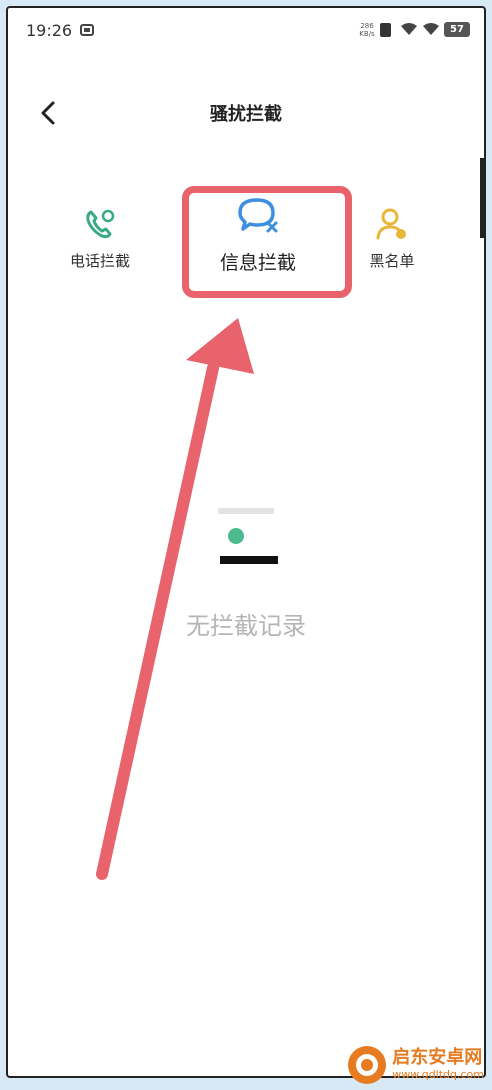  What do you see at coordinates (246, 114) in the screenshot?
I see `page-title: 骚扰拦截` at bounding box center [246, 114].